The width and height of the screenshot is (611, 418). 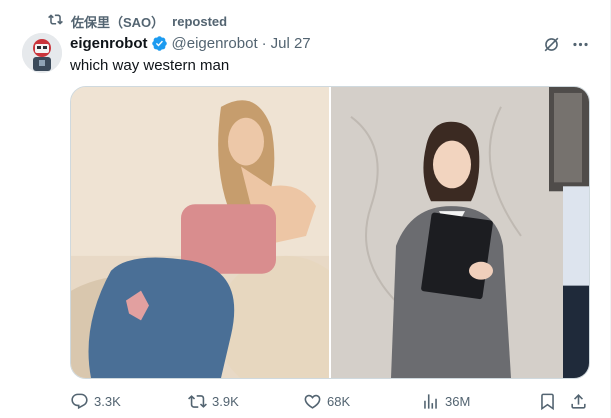 I want to click on bookmark-button, so click(x=547, y=401).